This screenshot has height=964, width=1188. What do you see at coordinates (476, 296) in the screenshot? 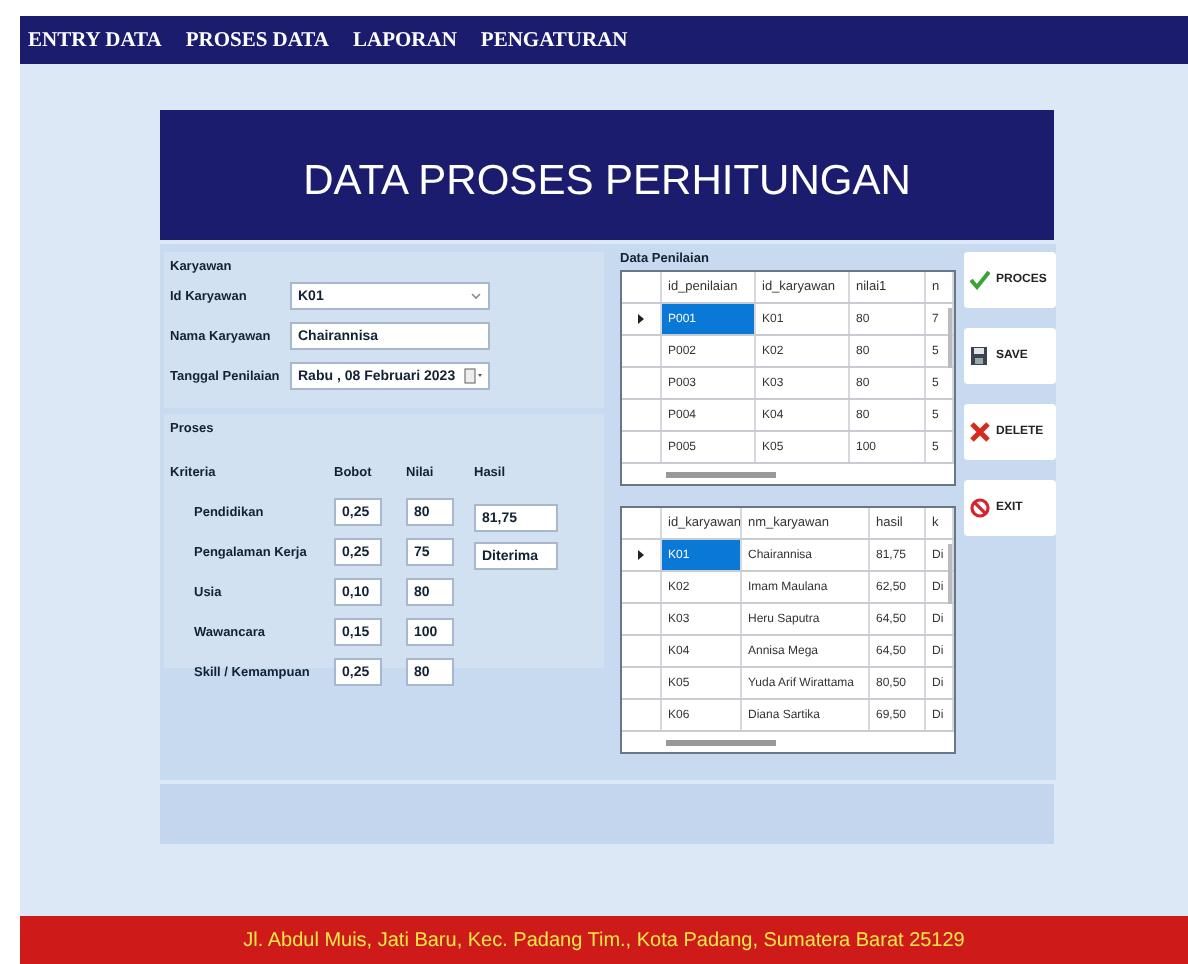
I see `chevron-down-icon` at bounding box center [476, 296].